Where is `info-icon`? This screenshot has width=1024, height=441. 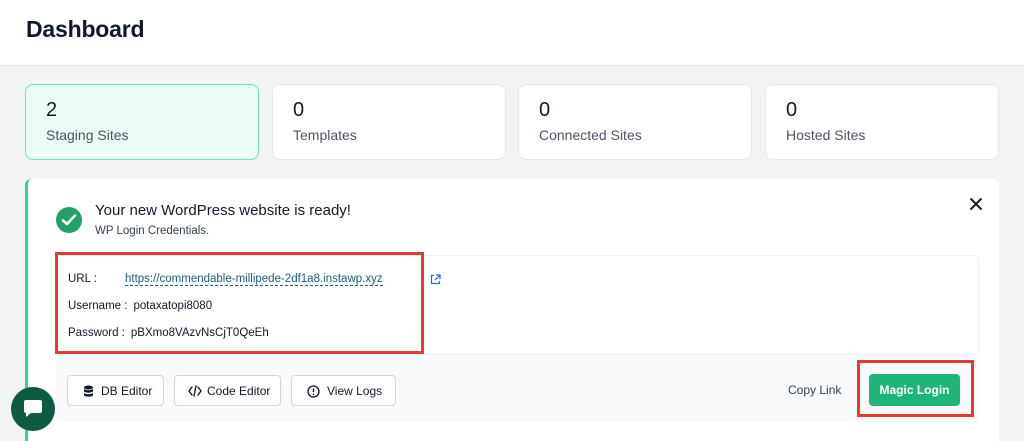
info-icon is located at coordinates (313, 391).